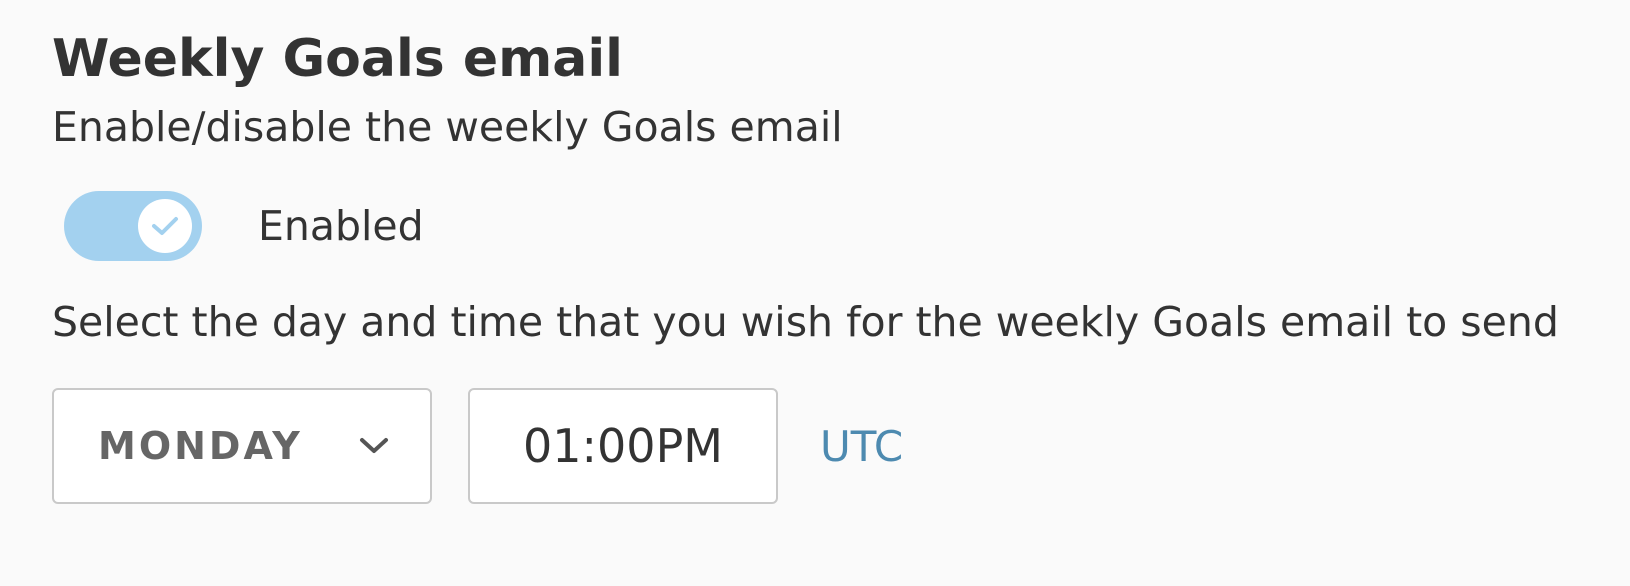 The image size is (1630, 586). I want to click on chevron-down-icon, so click(374, 446).